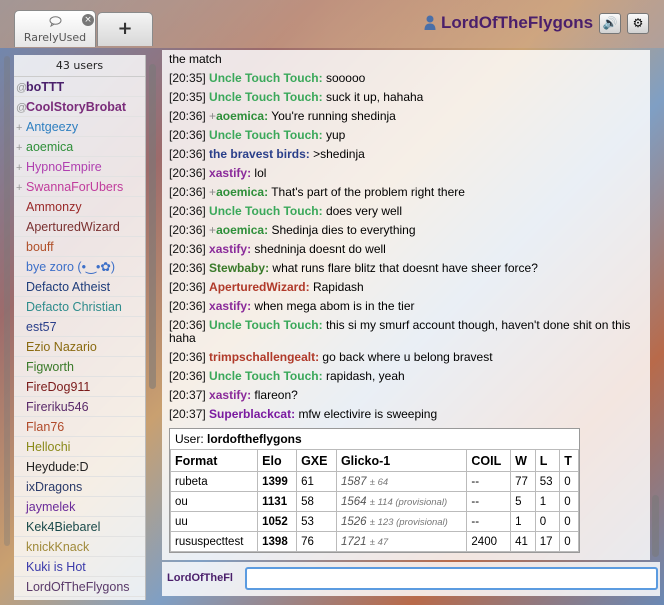 The width and height of the screenshot is (664, 605). What do you see at coordinates (610, 23) in the screenshot?
I see `sound-button: 🔊` at bounding box center [610, 23].